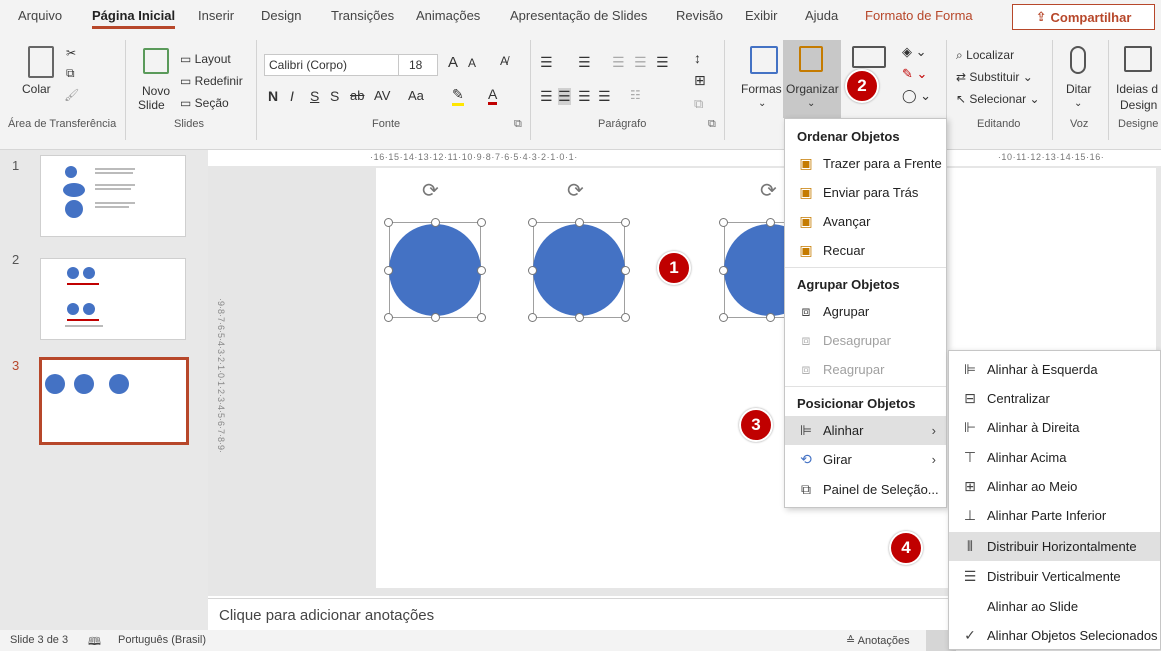  I want to click on align-left-text-icon: ☰, so click(546, 96).